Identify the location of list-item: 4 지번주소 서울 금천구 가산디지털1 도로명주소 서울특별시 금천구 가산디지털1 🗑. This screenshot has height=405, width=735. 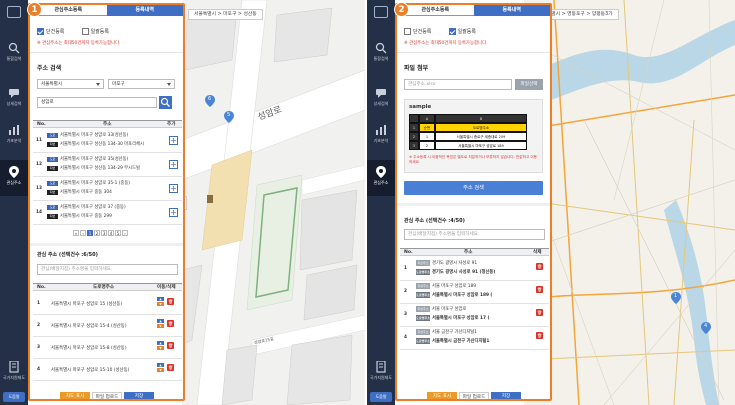
(474, 338).